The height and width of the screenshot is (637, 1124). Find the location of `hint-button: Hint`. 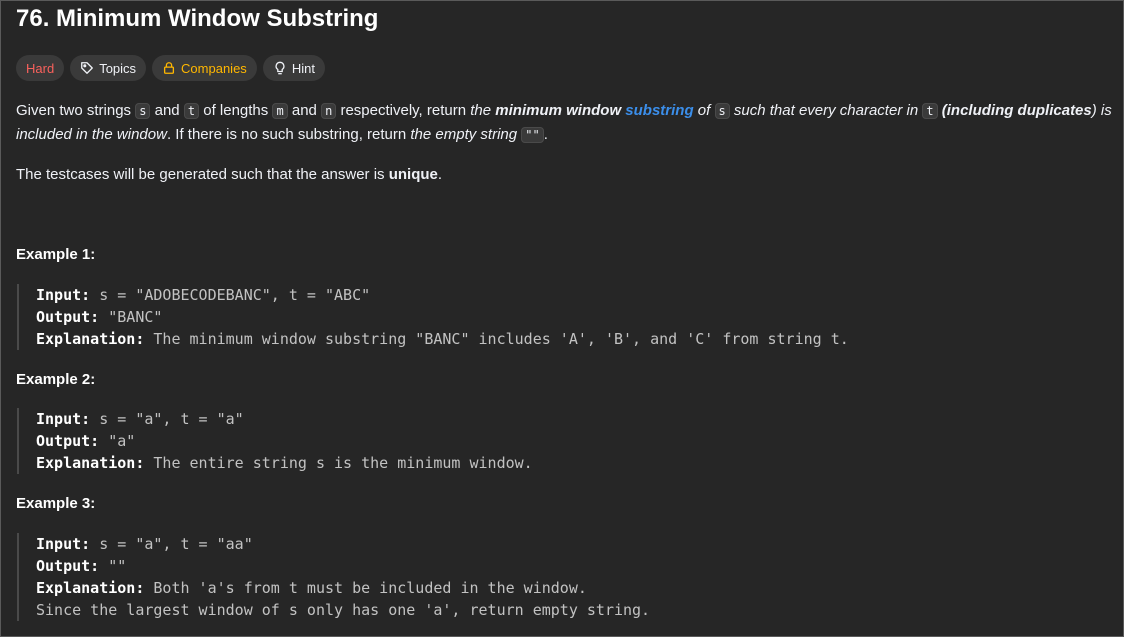

hint-button: Hint is located at coordinates (293, 68).